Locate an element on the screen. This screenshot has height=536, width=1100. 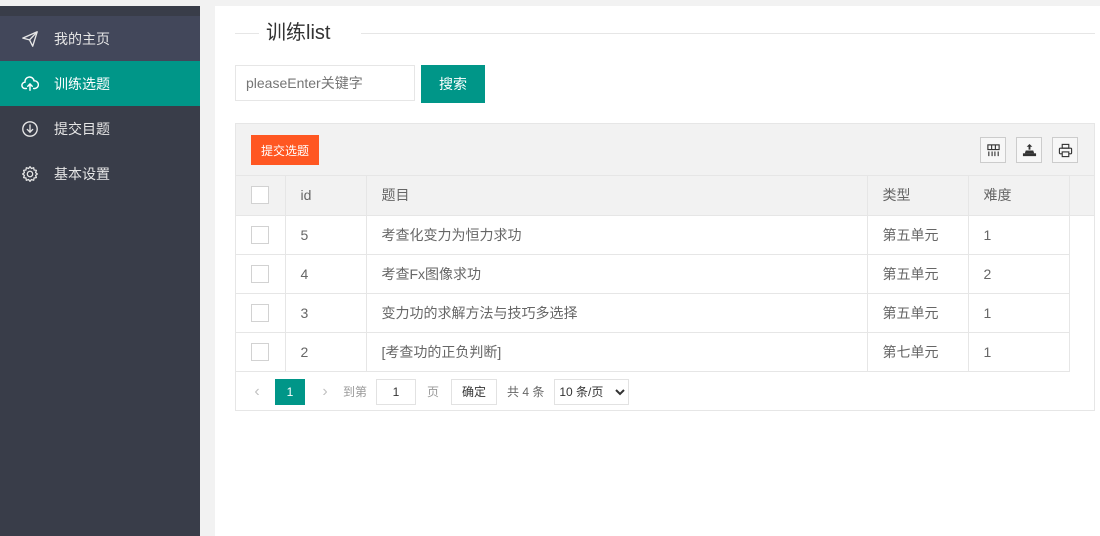
print-icon is located at coordinates (1065, 150).